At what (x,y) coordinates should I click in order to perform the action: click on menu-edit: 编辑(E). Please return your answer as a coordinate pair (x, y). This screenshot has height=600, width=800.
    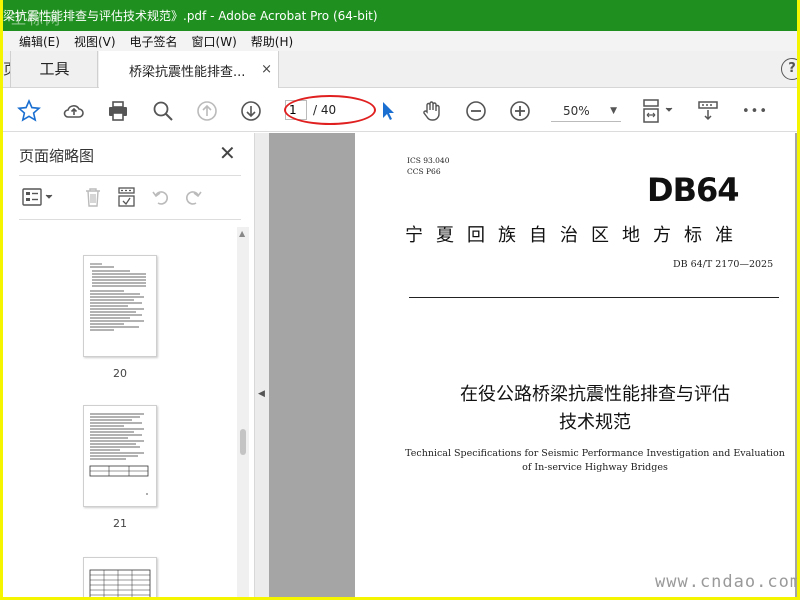
    Looking at the image, I should click on (39, 41).